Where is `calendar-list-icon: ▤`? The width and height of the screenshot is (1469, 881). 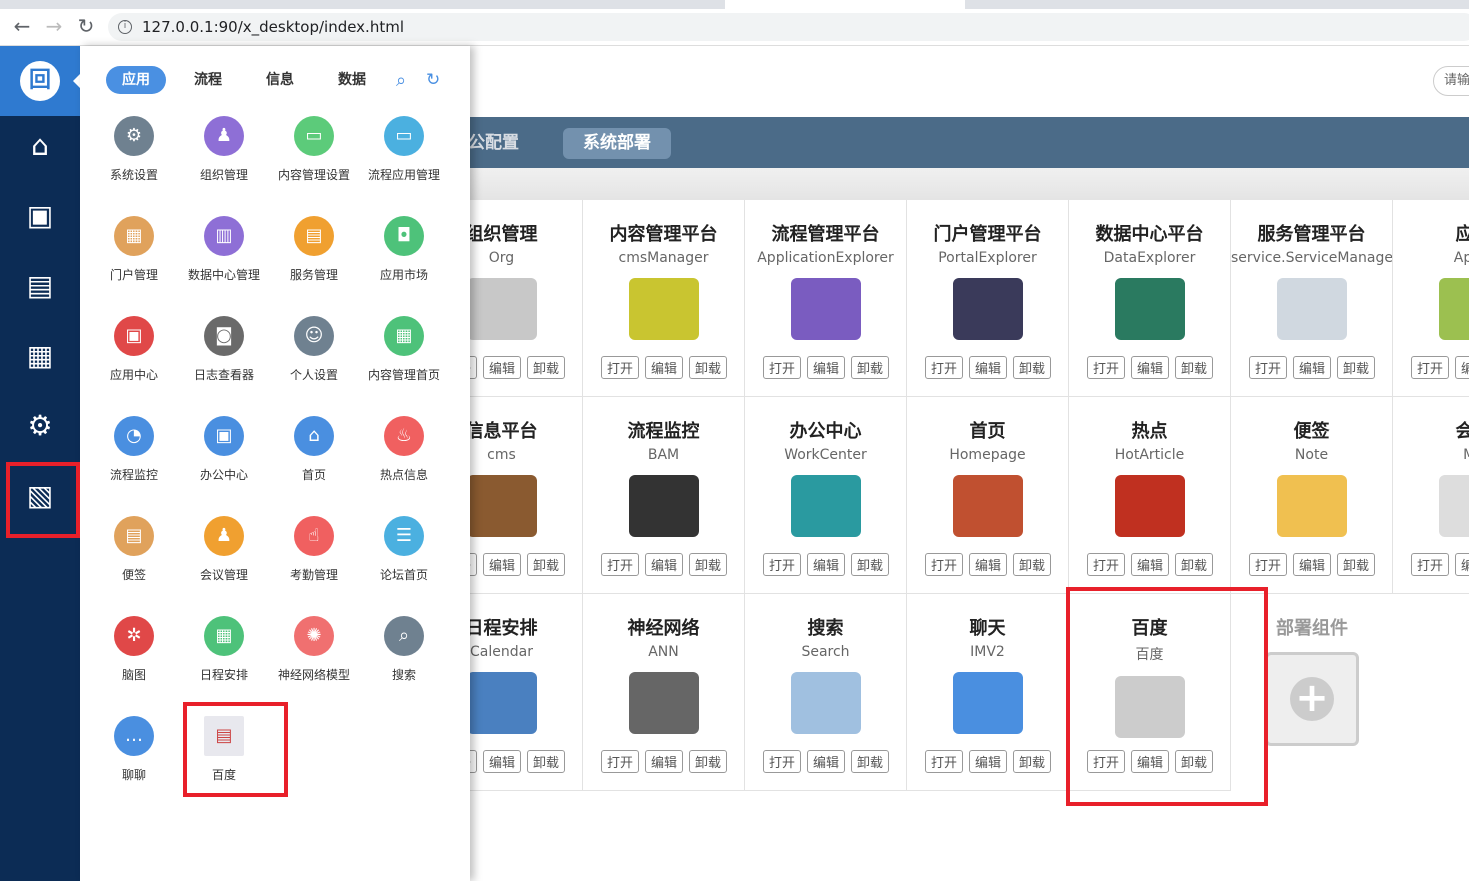 calendar-list-icon: ▤ is located at coordinates (40, 286).